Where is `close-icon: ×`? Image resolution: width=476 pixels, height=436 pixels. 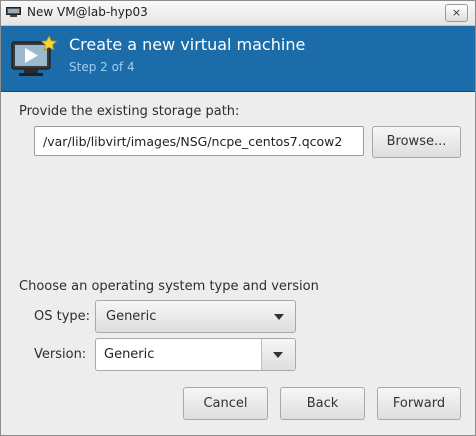
close-icon: × is located at coordinates (456, 12).